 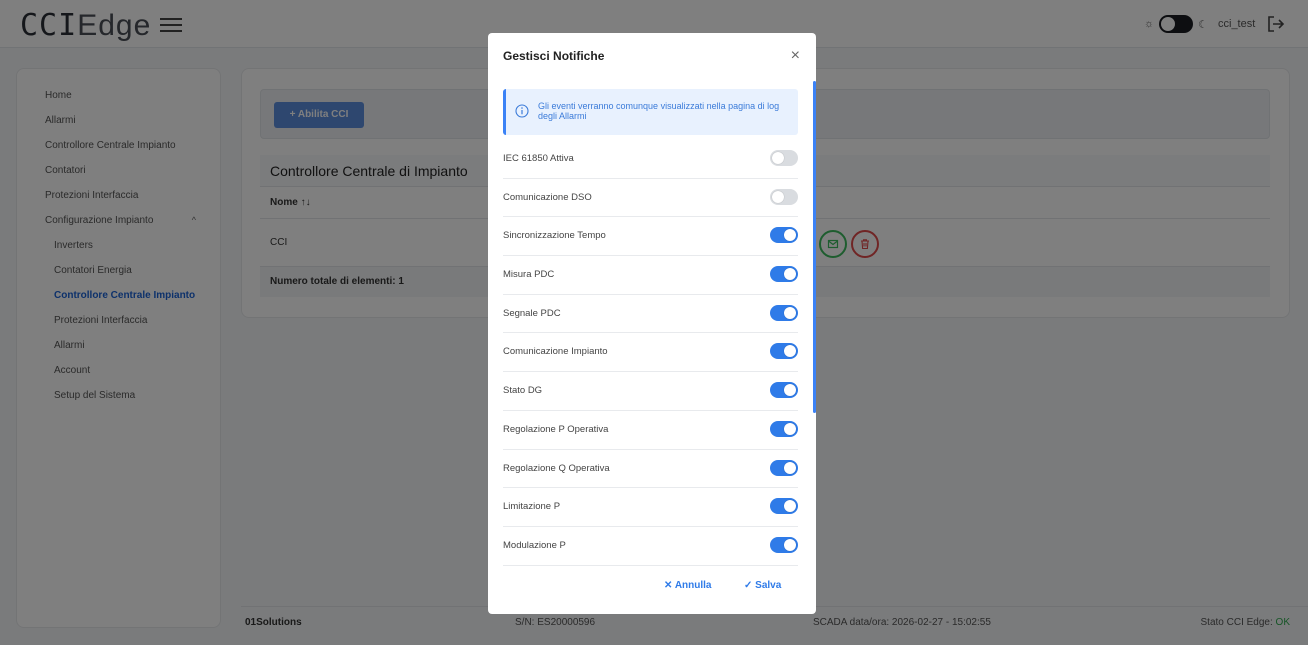 I want to click on modal-title: Gestisci Notifiche, so click(x=554, y=56).